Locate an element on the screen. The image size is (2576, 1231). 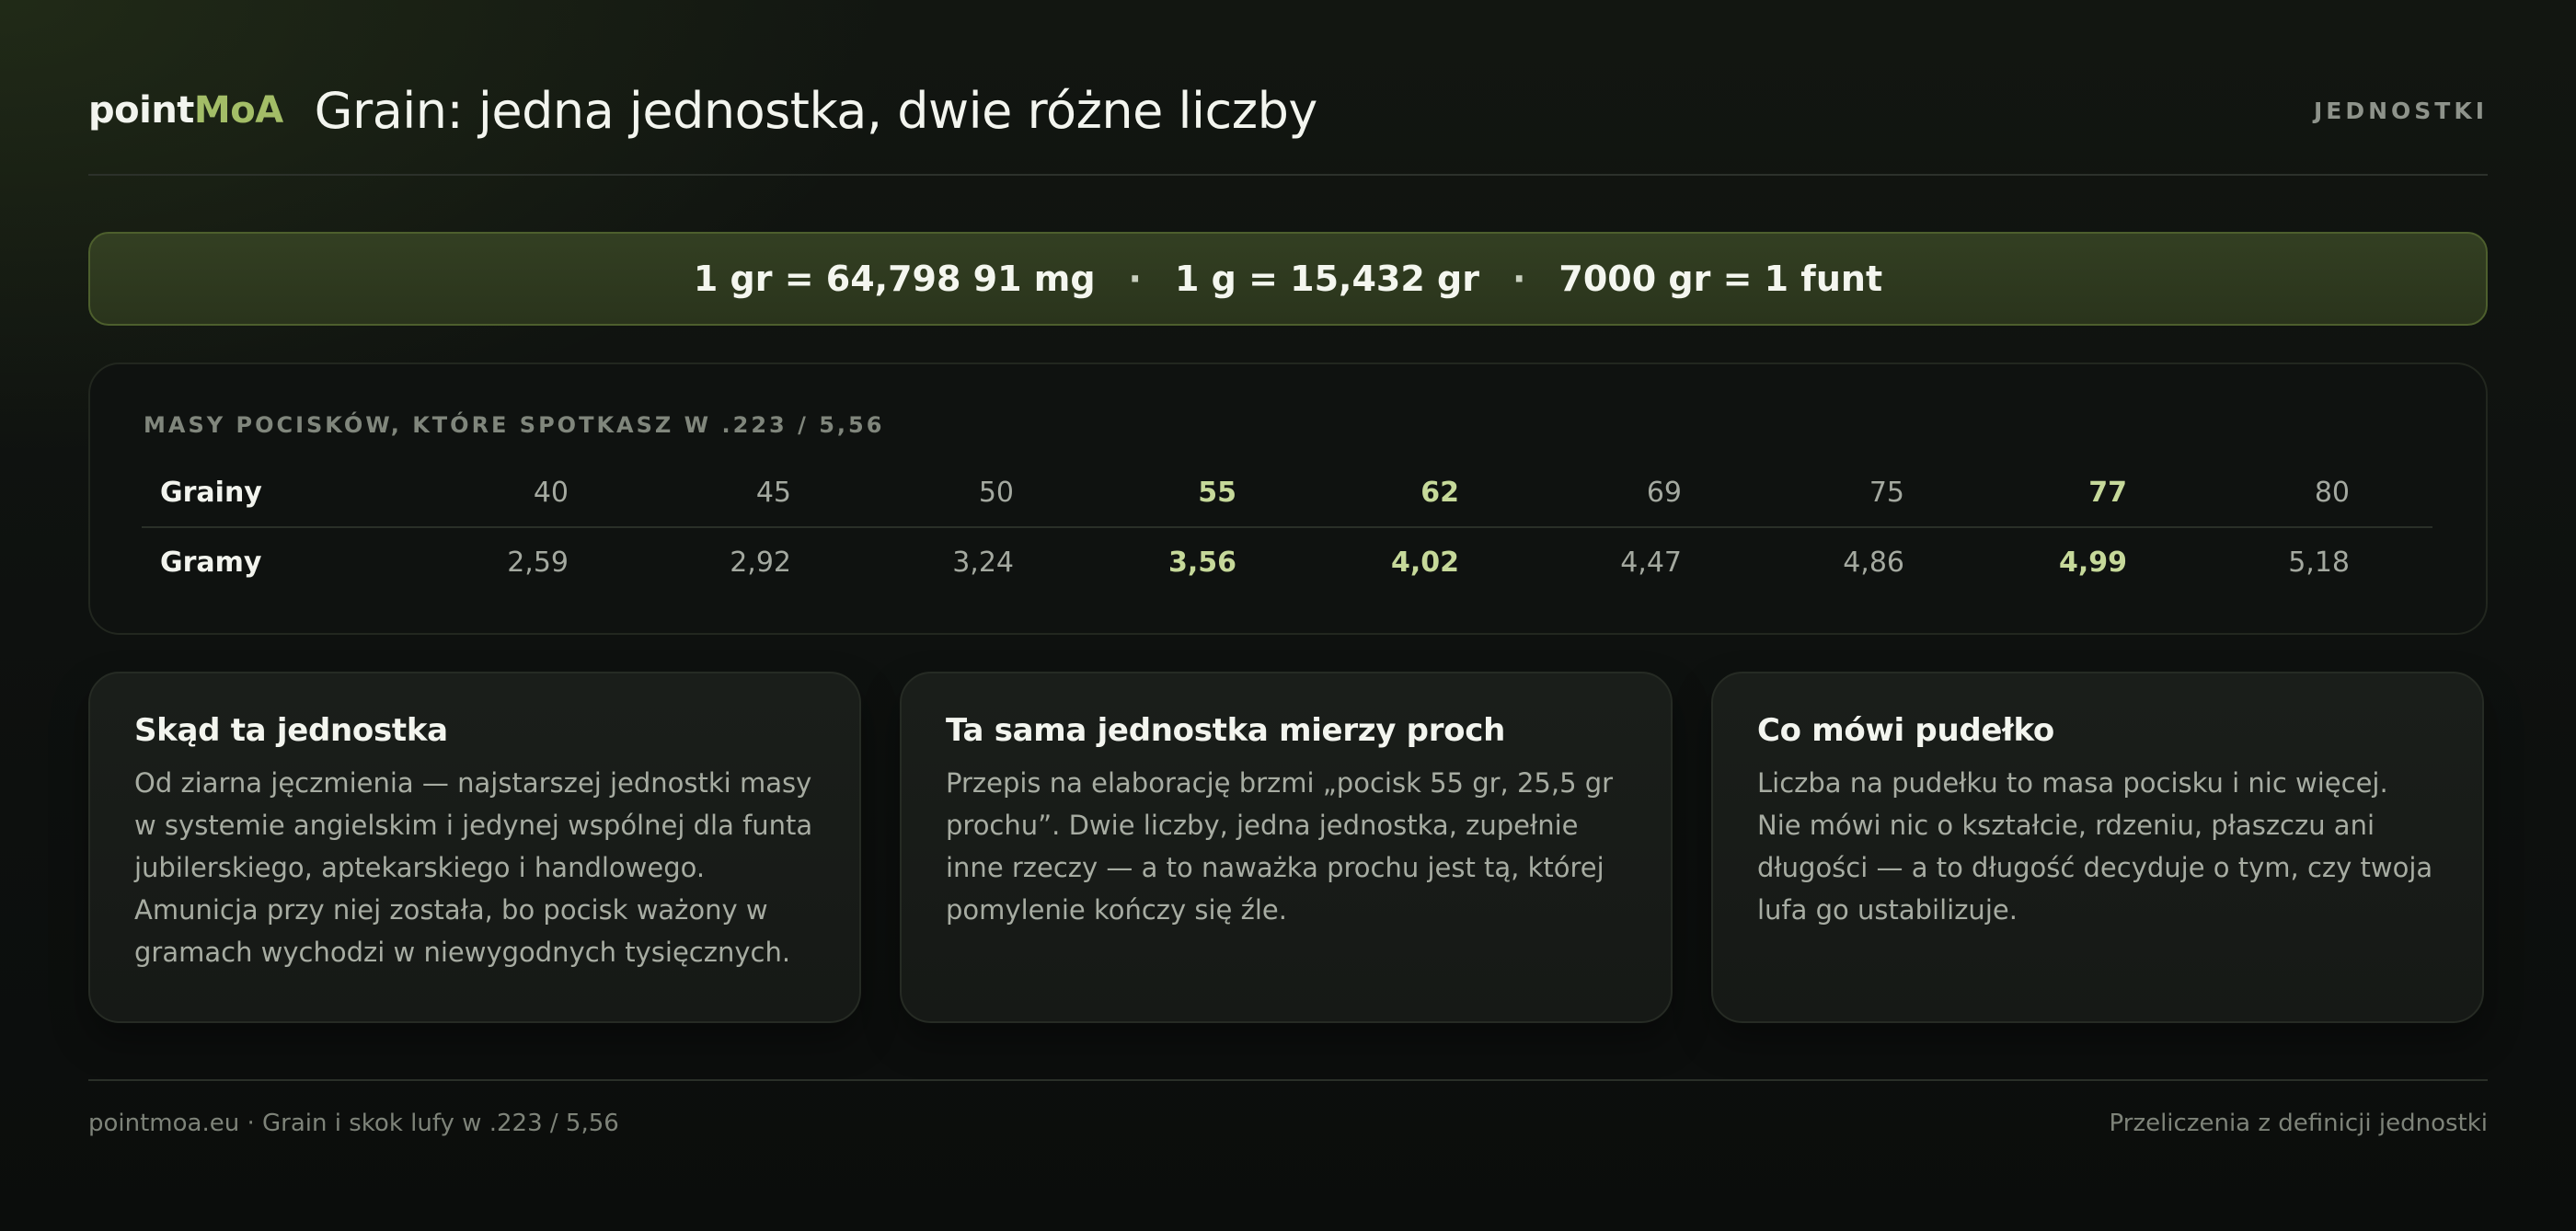
section-tag: JEDNOSTKI is located at coordinates (2400, 110).